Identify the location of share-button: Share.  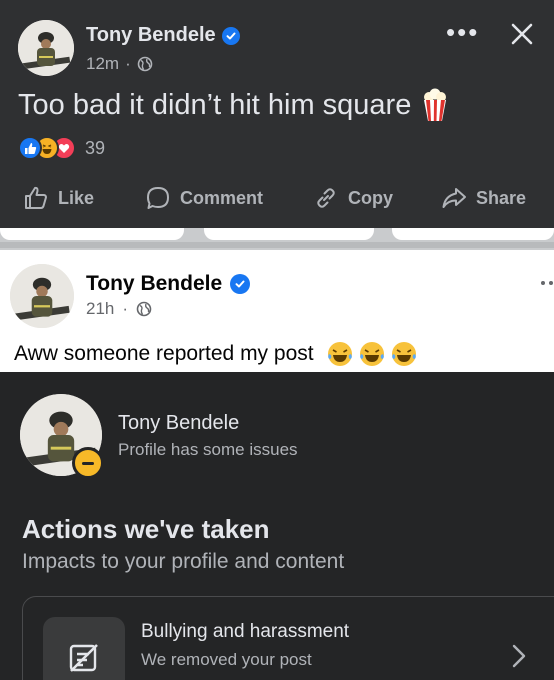
(483, 198).